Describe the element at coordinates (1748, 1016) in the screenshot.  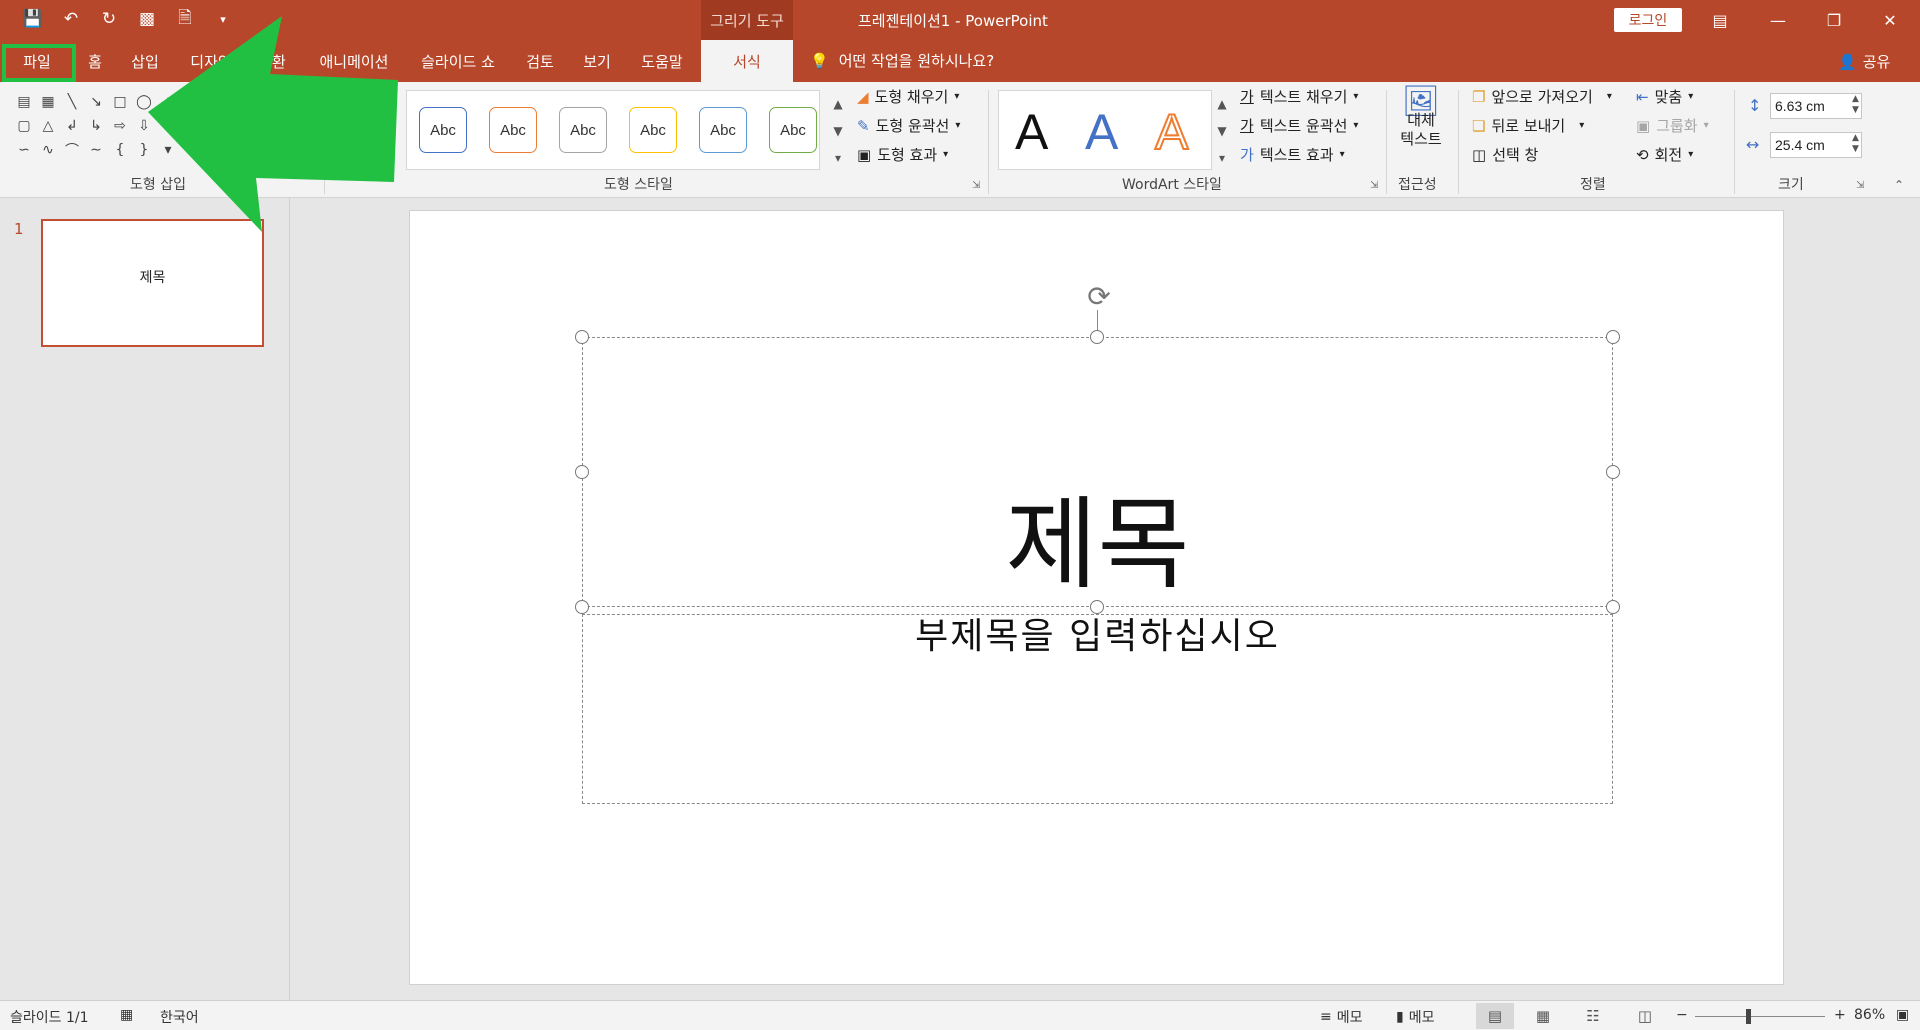
I see `zoom-slider-thumb` at that location.